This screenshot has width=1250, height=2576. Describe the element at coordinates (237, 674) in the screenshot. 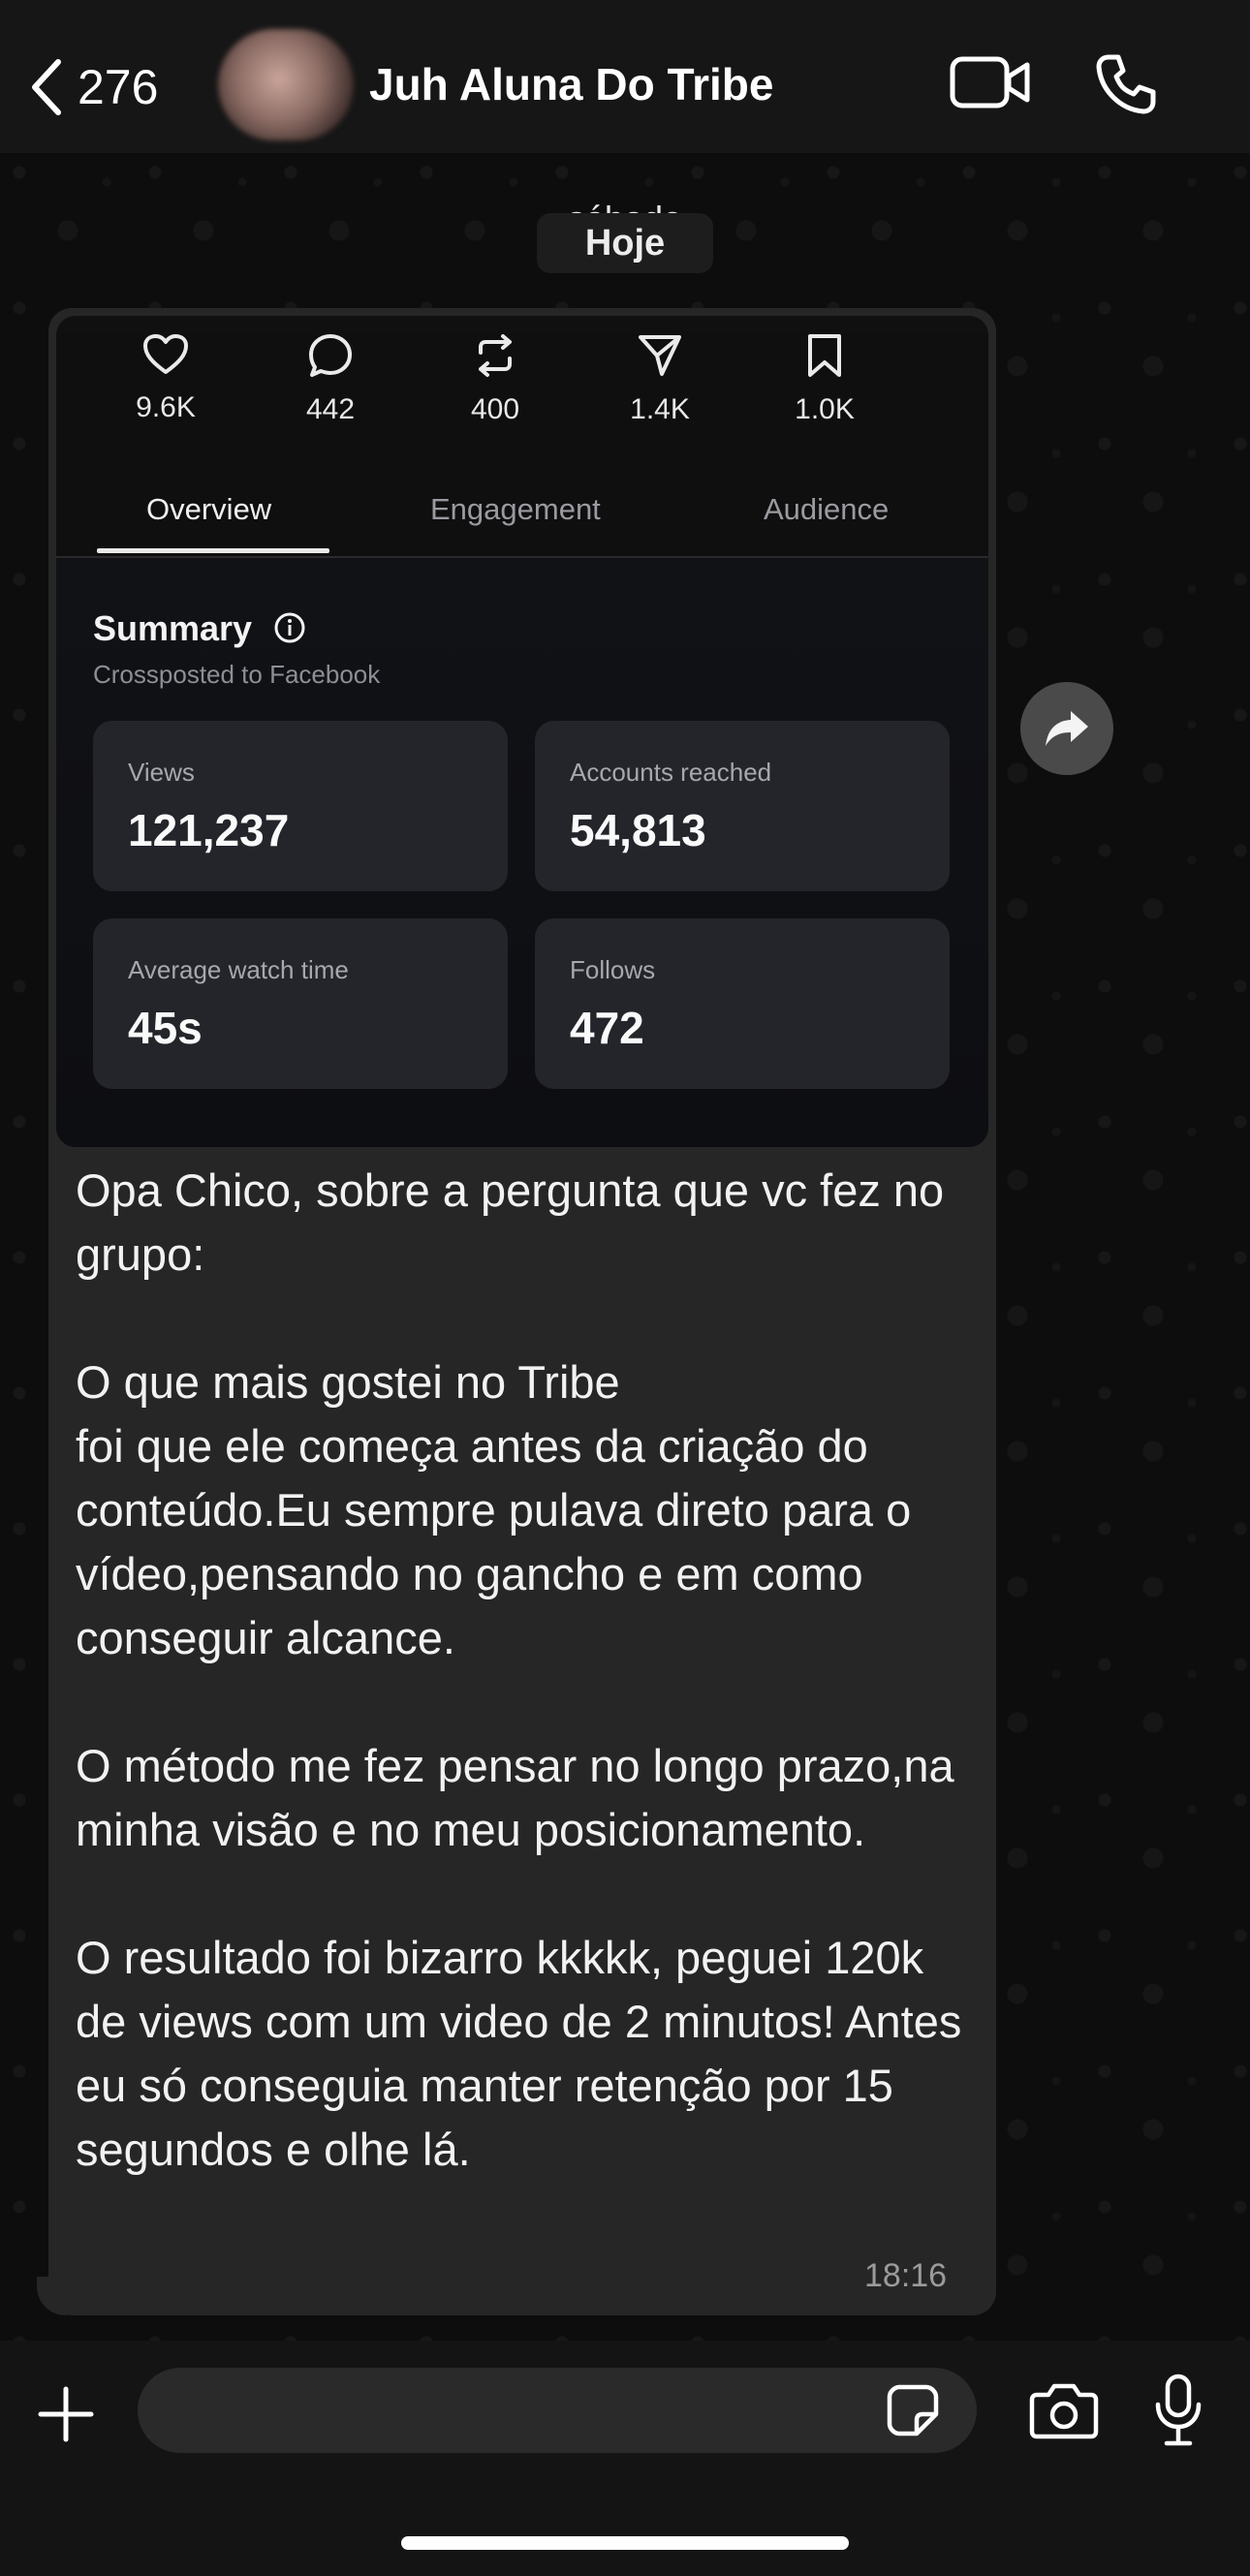

I see `summary-subtitle: Crossposted to Facebook` at that location.